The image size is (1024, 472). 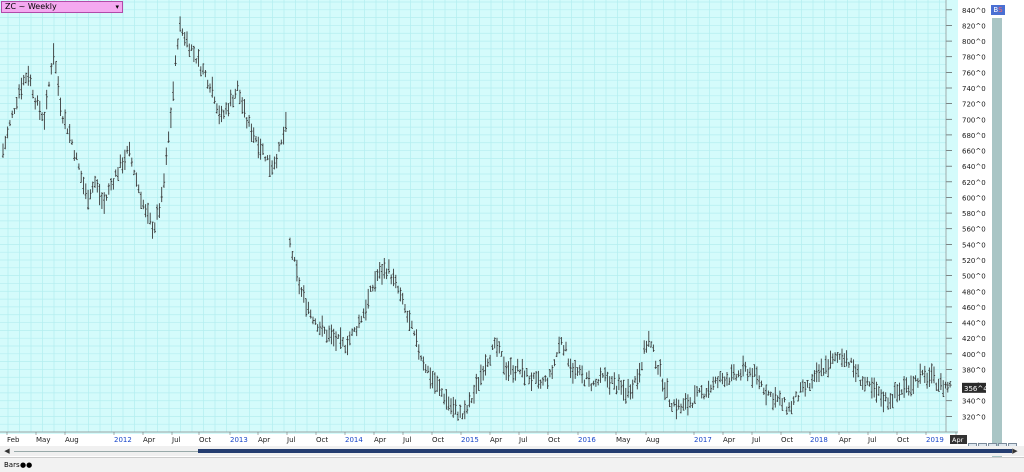 What do you see at coordinates (974, 370) in the screenshot?
I see `price-label: 380^0` at bounding box center [974, 370].